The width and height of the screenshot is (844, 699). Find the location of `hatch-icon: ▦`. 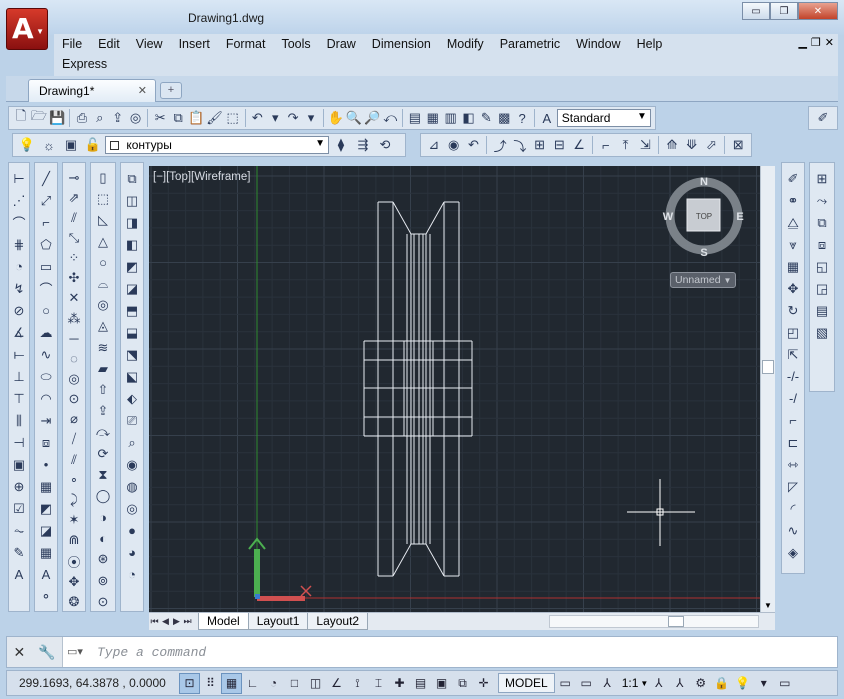

hatch-icon: ▦ is located at coordinates (46, 486).